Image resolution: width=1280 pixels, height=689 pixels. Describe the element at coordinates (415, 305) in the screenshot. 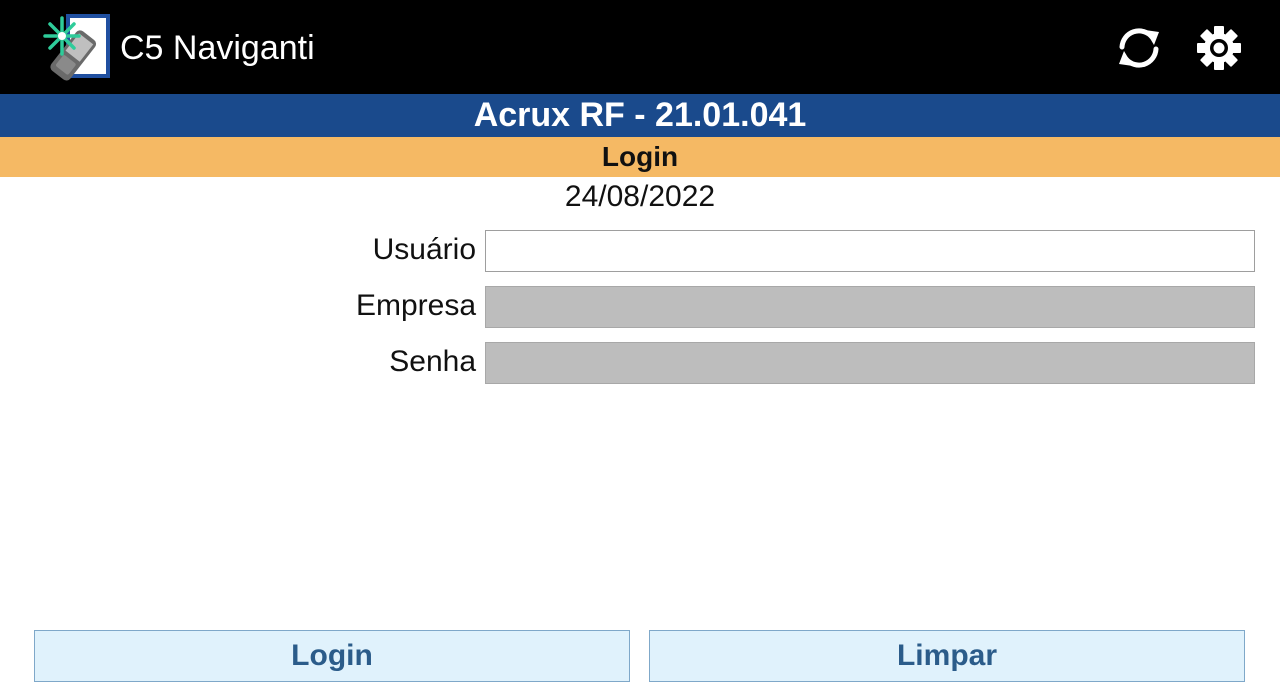

I see `company-label: Empresa` at that location.